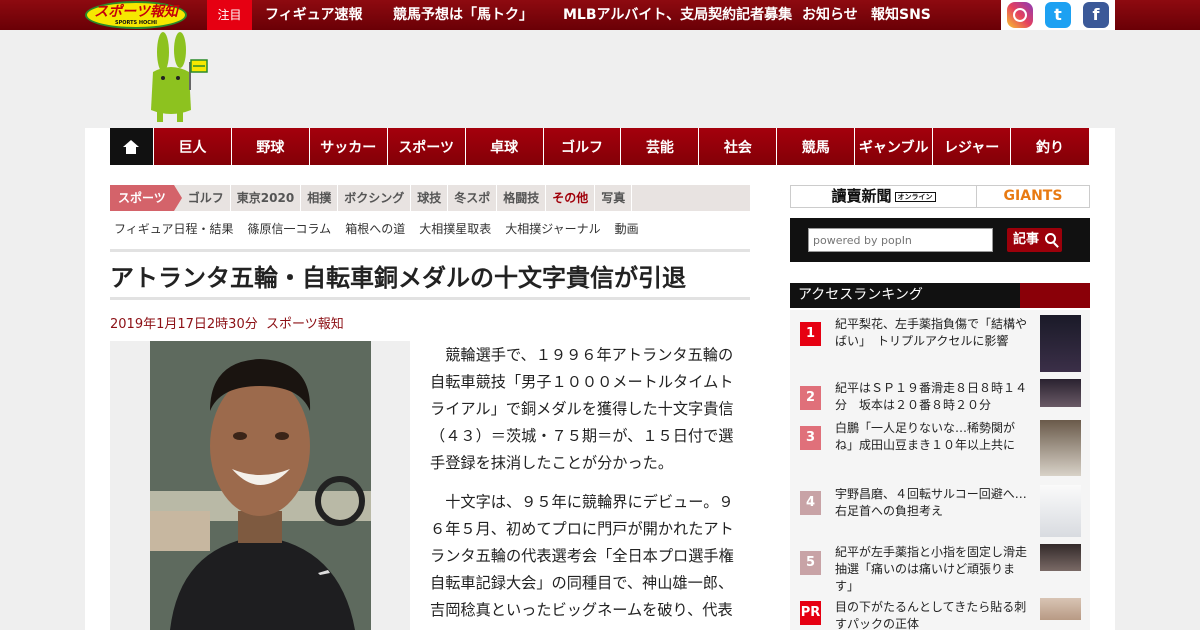  I want to click on subnav-tokyo2020: 東京2020, so click(266, 198).